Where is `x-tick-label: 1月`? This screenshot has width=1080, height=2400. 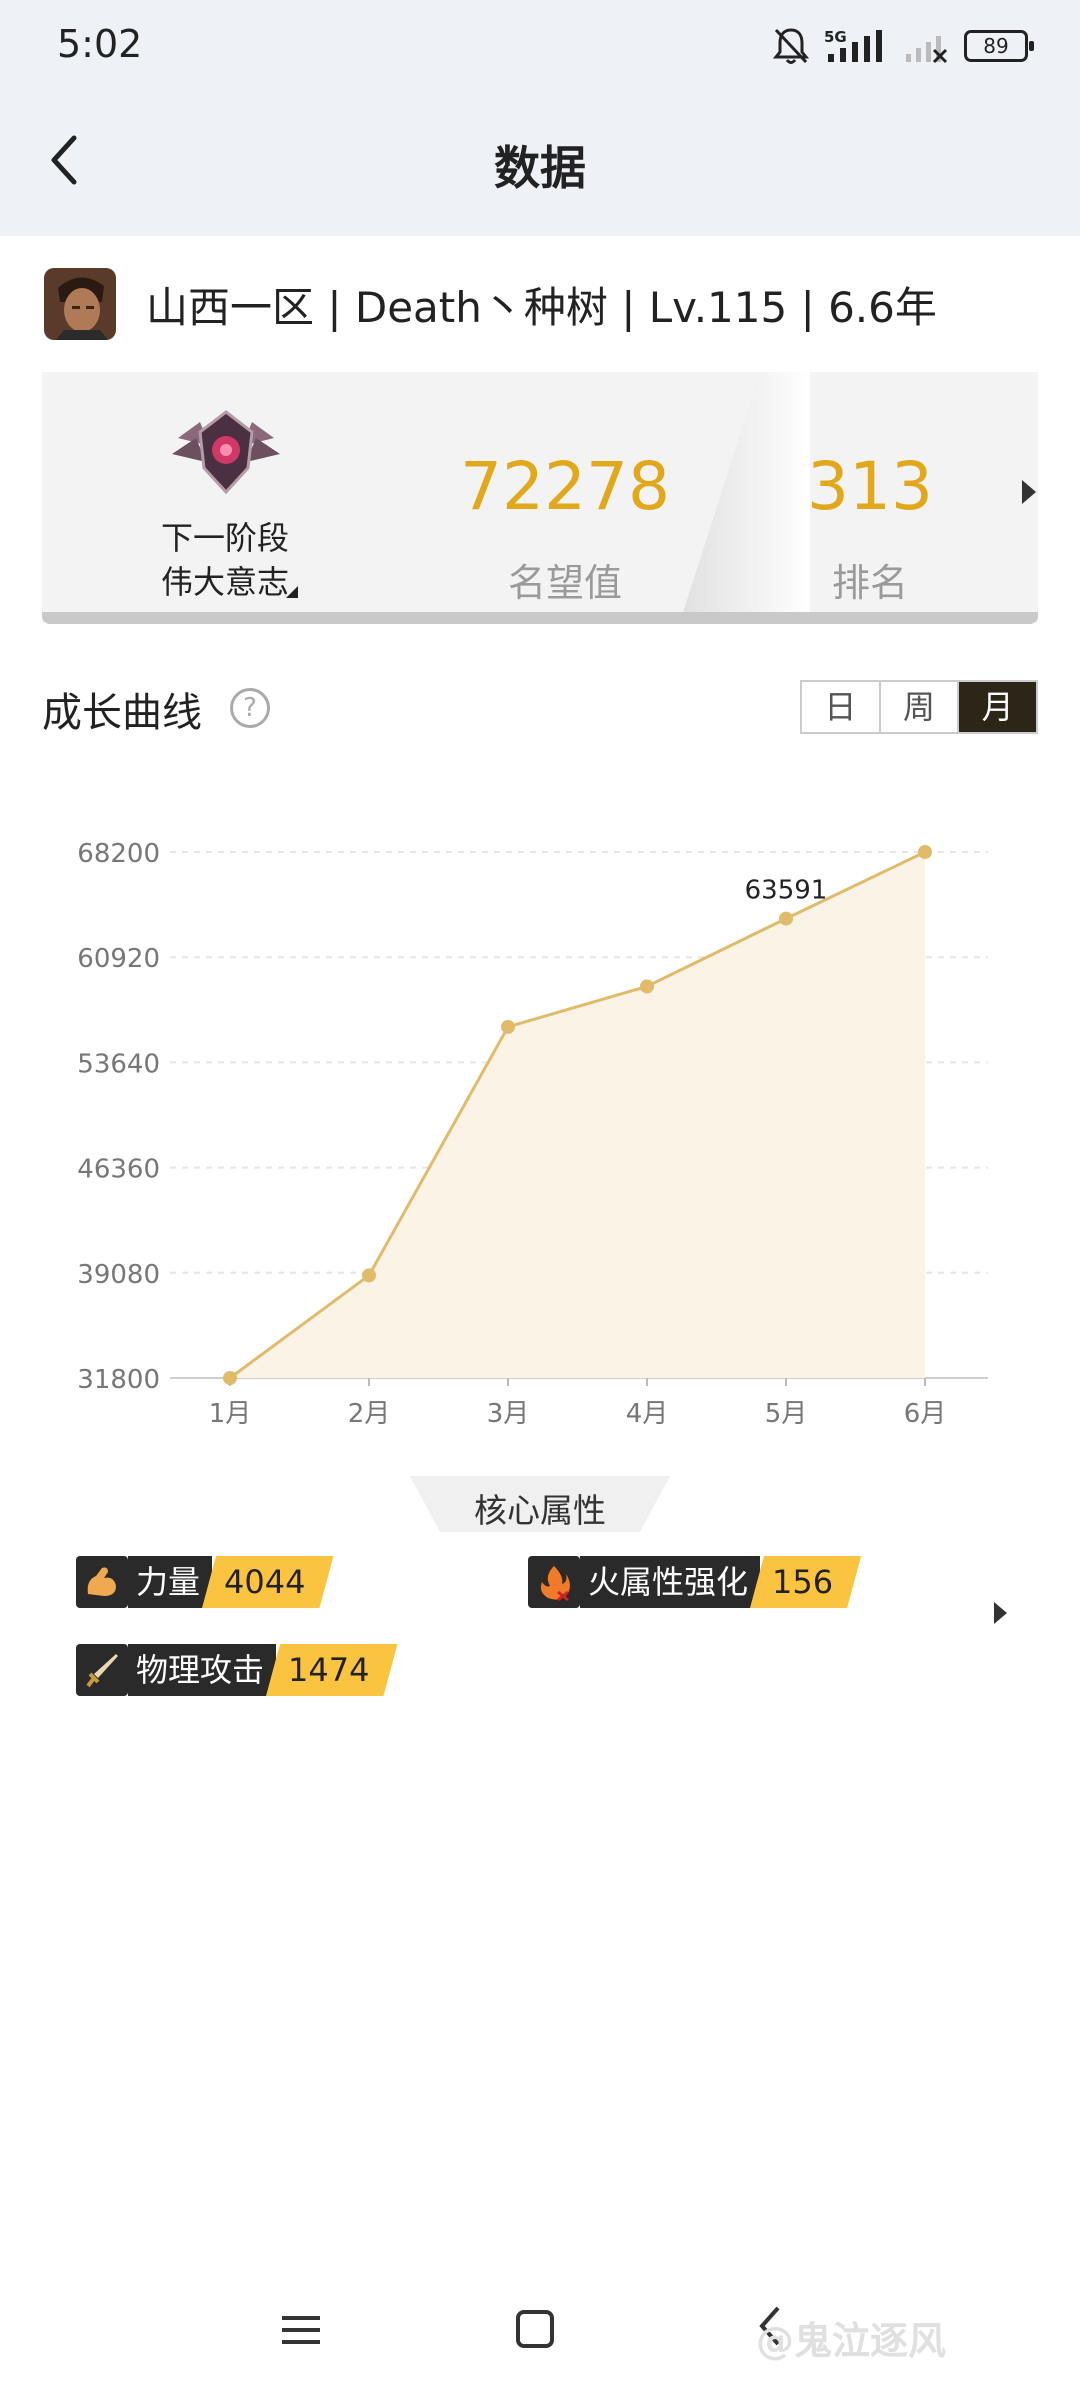 x-tick-label: 1月 is located at coordinates (230, 1414).